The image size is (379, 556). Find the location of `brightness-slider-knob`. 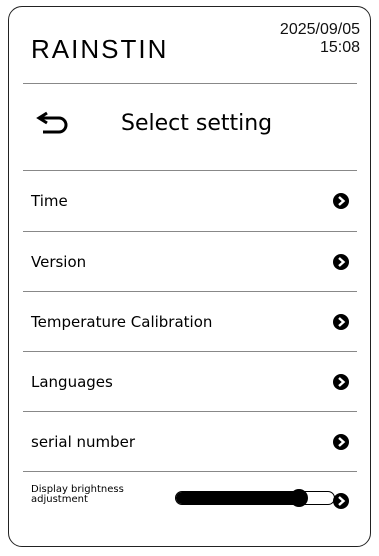

brightness-slider-knob is located at coordinates (299, 498).